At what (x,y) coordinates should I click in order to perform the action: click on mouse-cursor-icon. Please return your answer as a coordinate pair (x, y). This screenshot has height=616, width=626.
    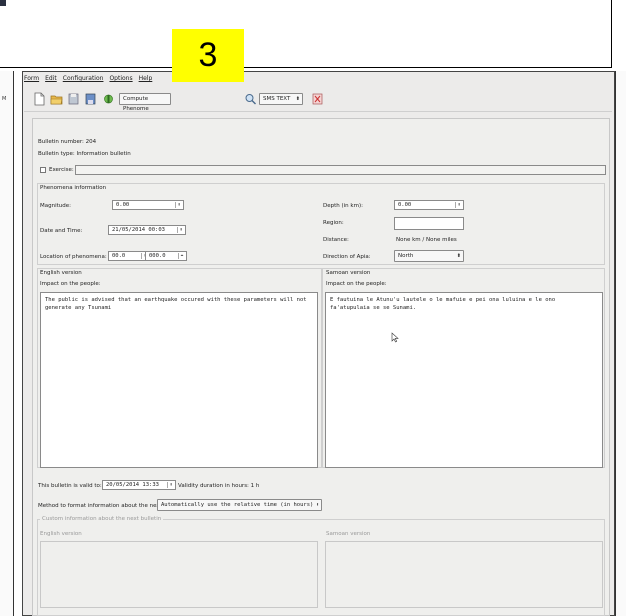
    Looking at the image, I should click on (395, 337).